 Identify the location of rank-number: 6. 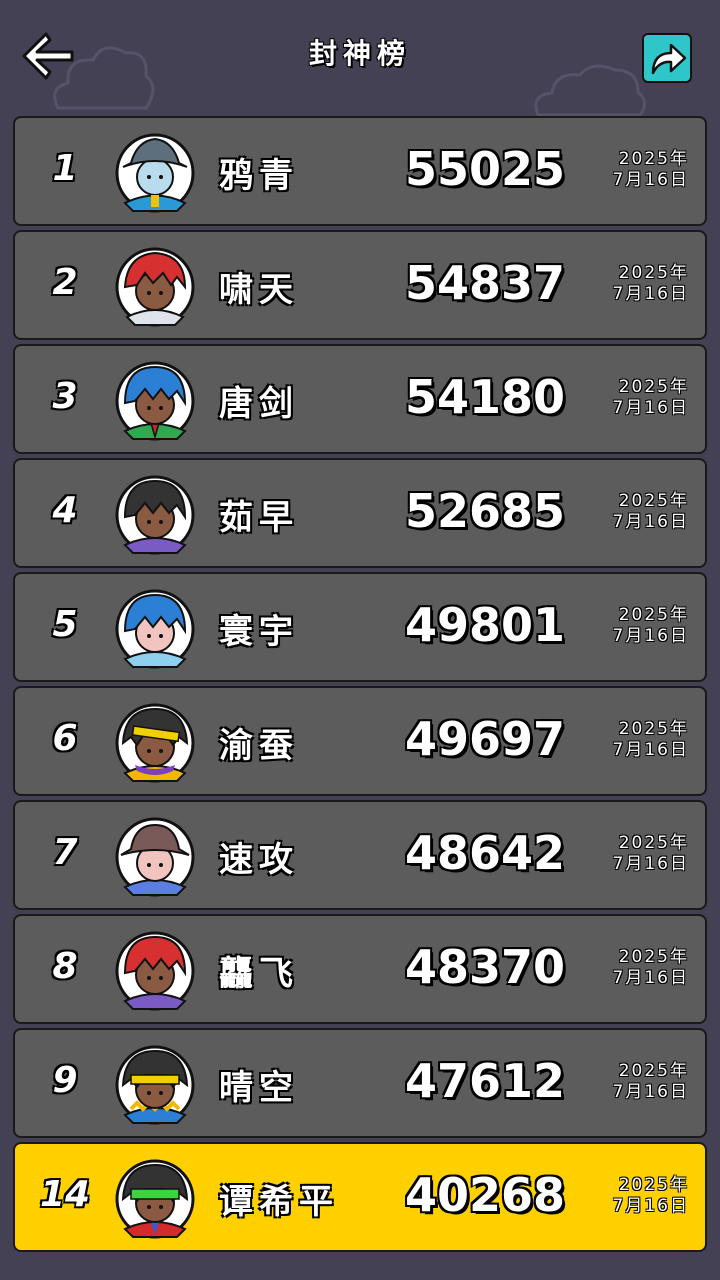
(65, 738).